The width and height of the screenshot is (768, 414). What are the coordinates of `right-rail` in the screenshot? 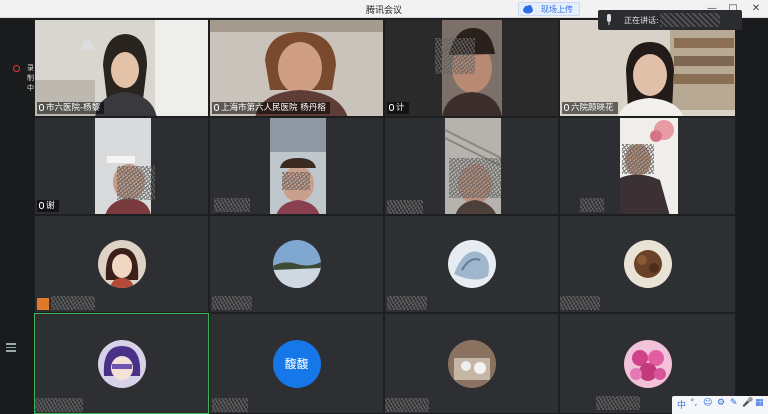 It's located at (752, 216).